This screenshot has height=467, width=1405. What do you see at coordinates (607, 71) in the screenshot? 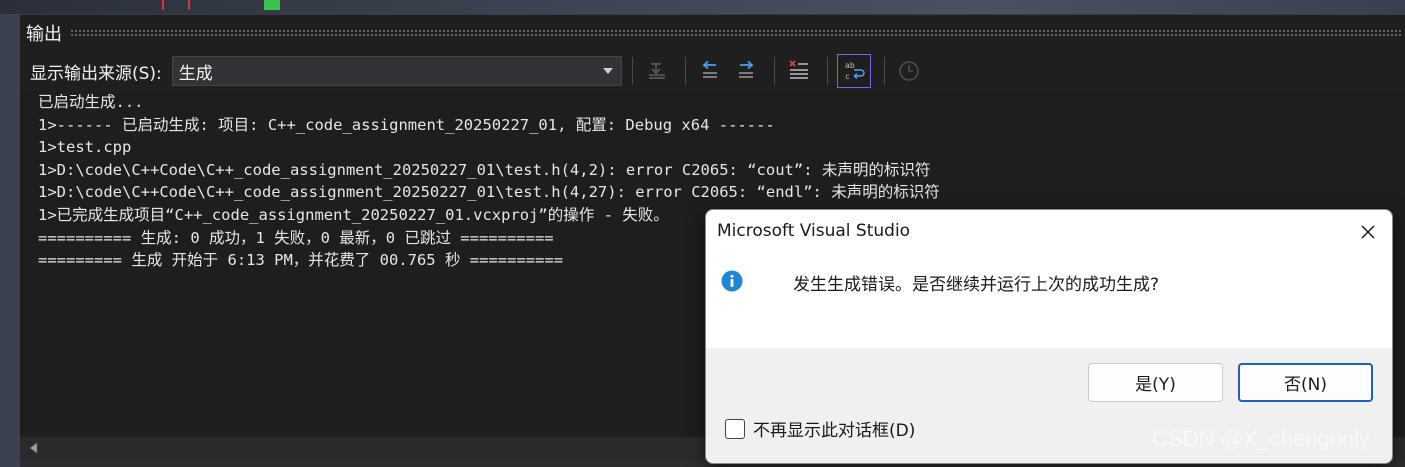
I see `chevron-down-icon` at bounding box center [607, 71].